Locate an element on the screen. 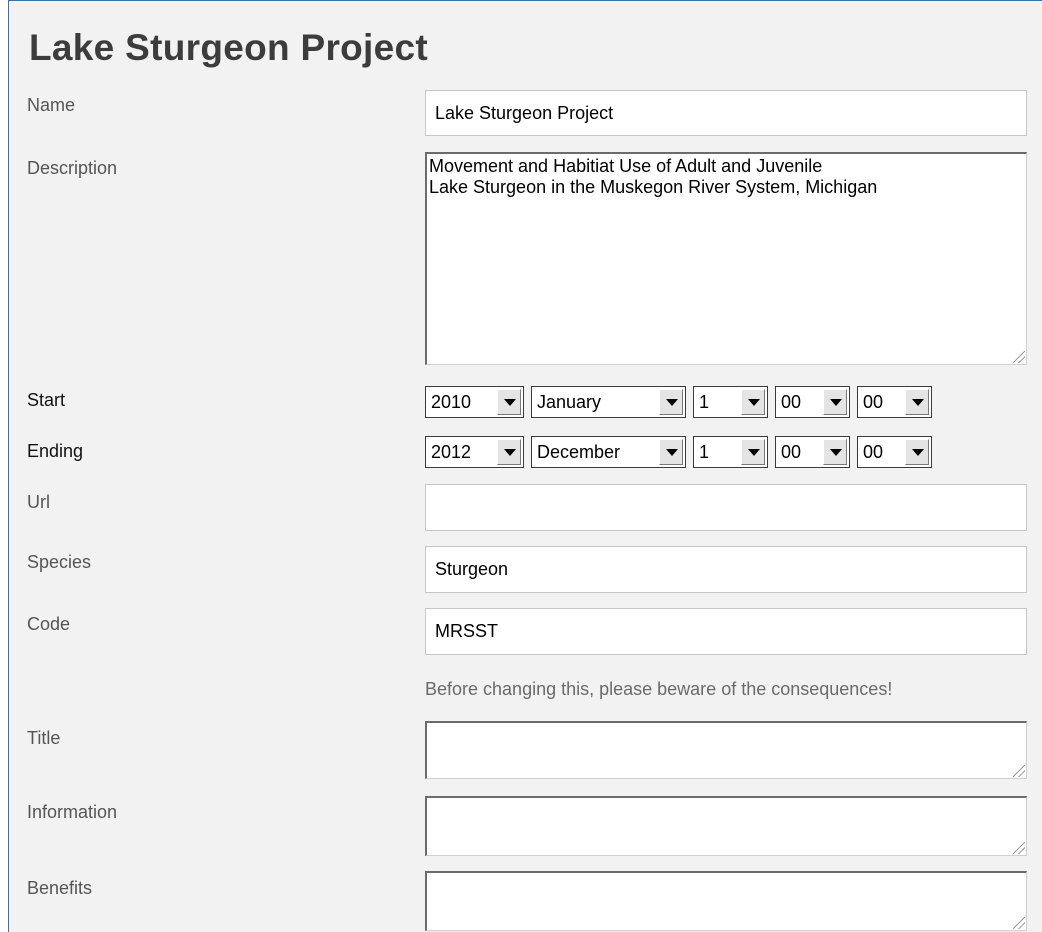  start-day-select: 1 is located at coordinates (730, 402).